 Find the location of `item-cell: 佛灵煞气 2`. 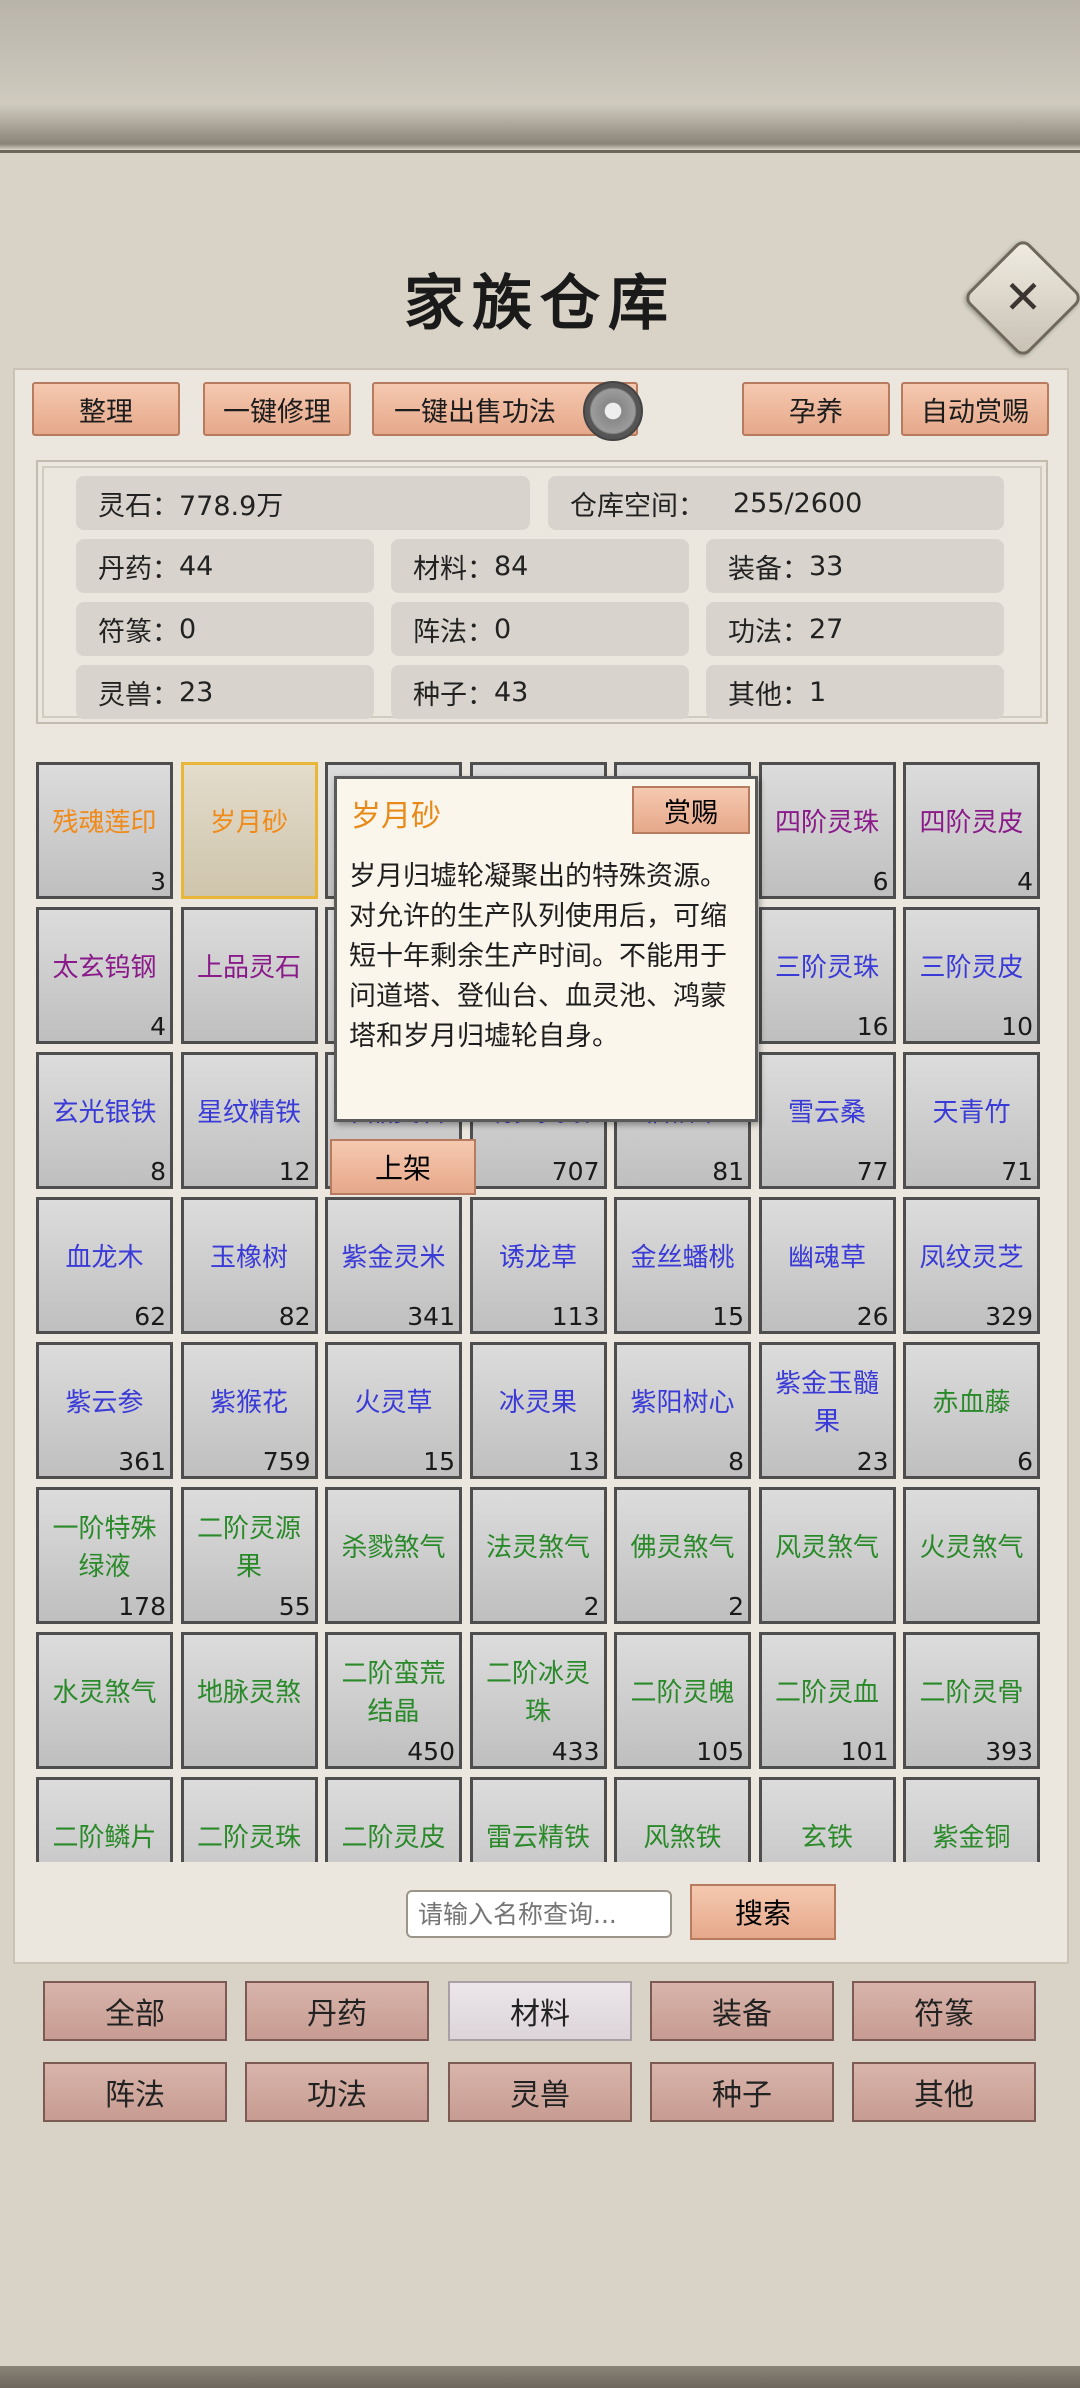

item-cell: 佛灵煞气 2 is located at coordinates (682, 1555).